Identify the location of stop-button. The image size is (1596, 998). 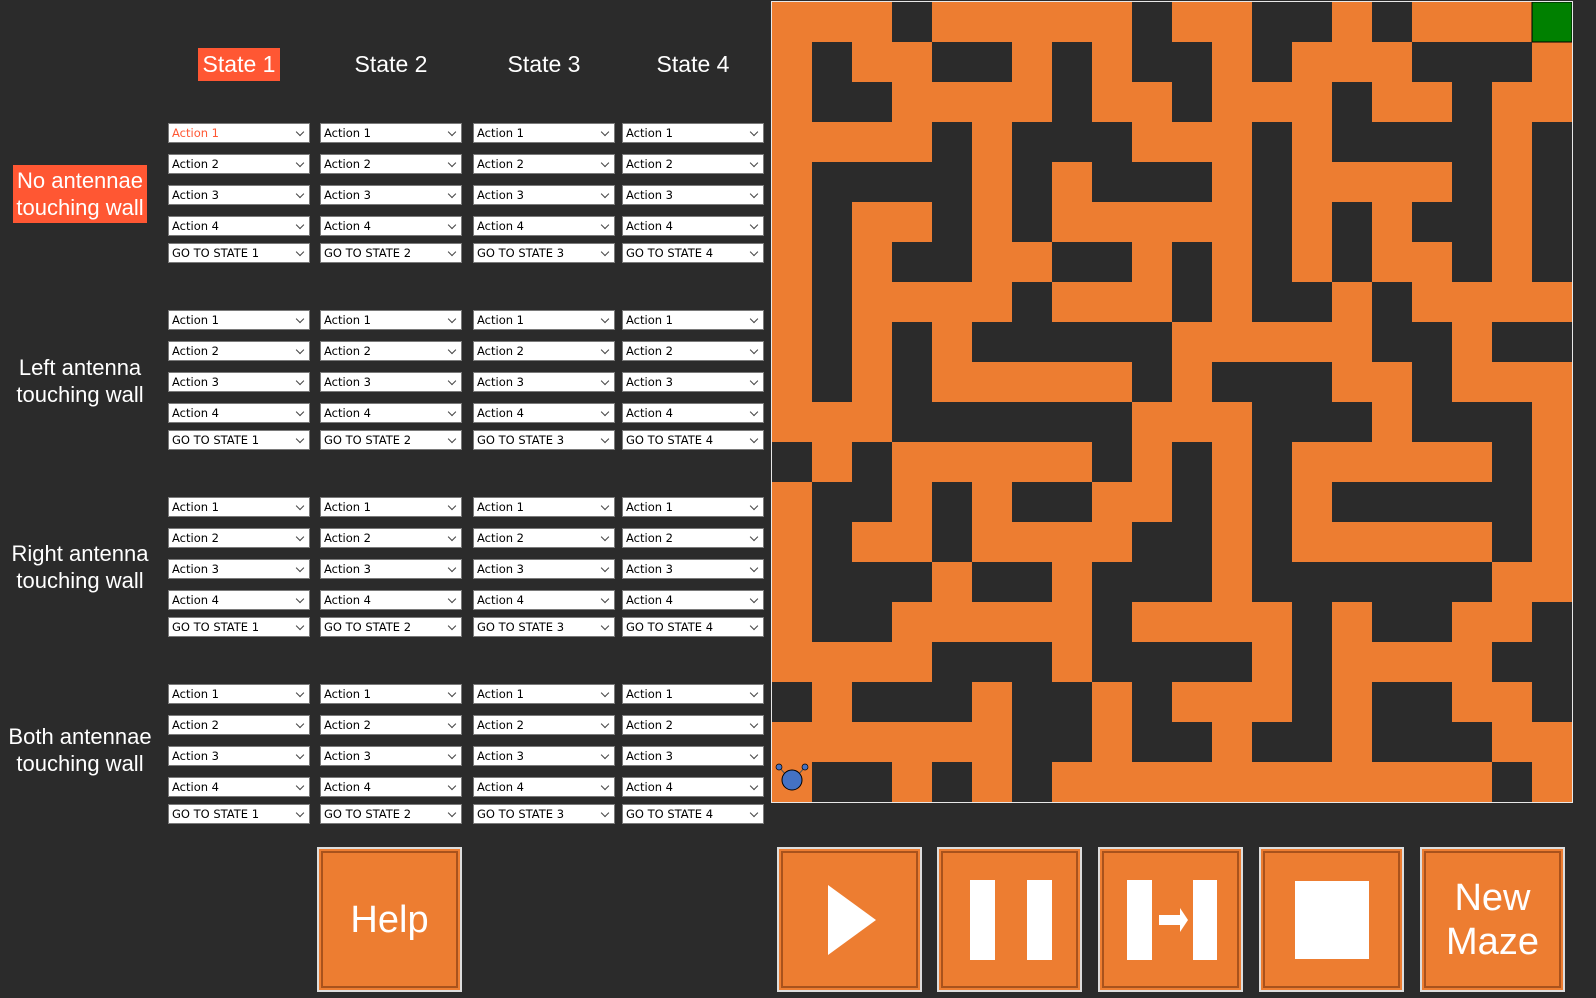
(1331, 919).